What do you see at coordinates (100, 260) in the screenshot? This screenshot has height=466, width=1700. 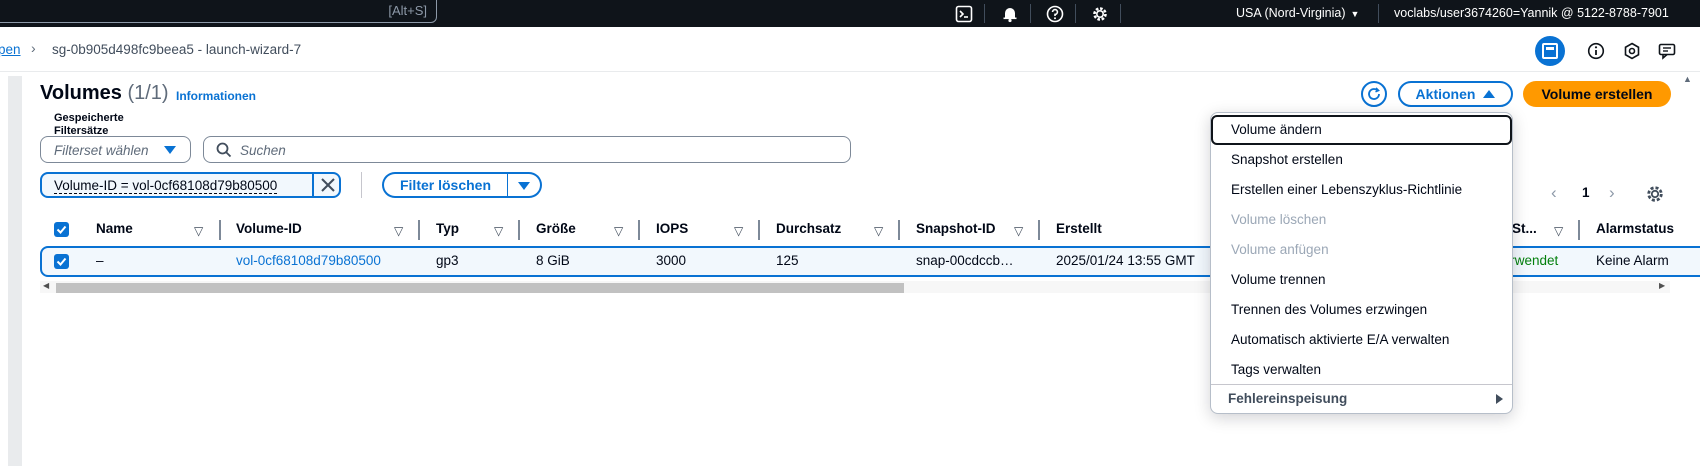 I see `cell-name: –` at bounding box center [100, 260].